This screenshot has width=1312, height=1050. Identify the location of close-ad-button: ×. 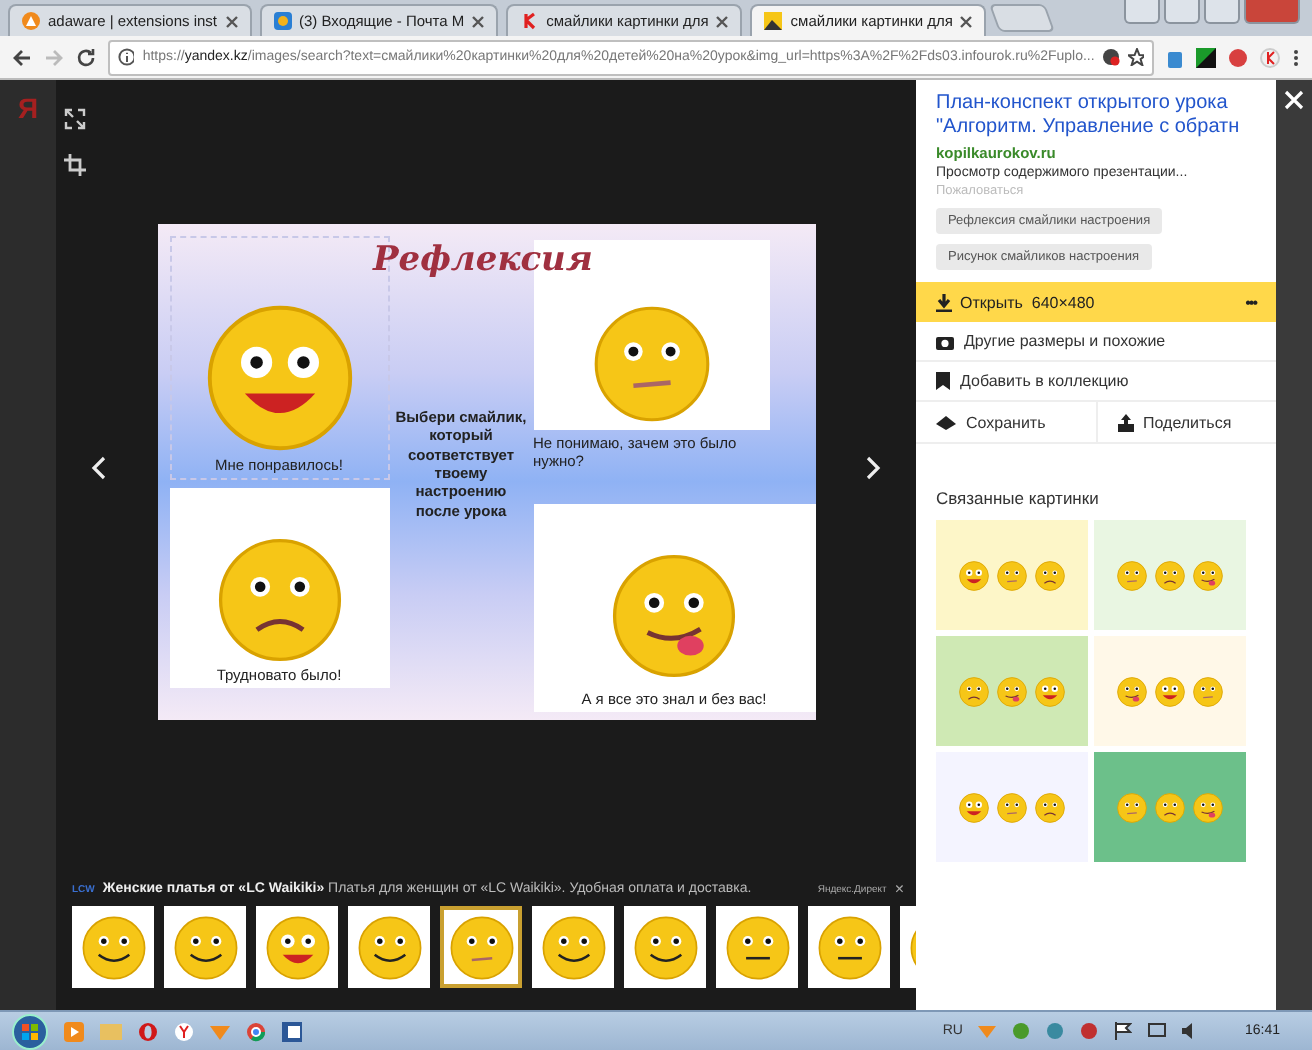
(899, 889).